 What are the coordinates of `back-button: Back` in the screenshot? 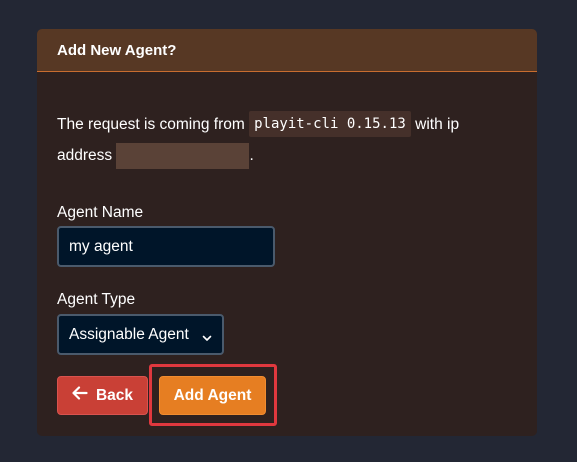 It's located at (102, 395).